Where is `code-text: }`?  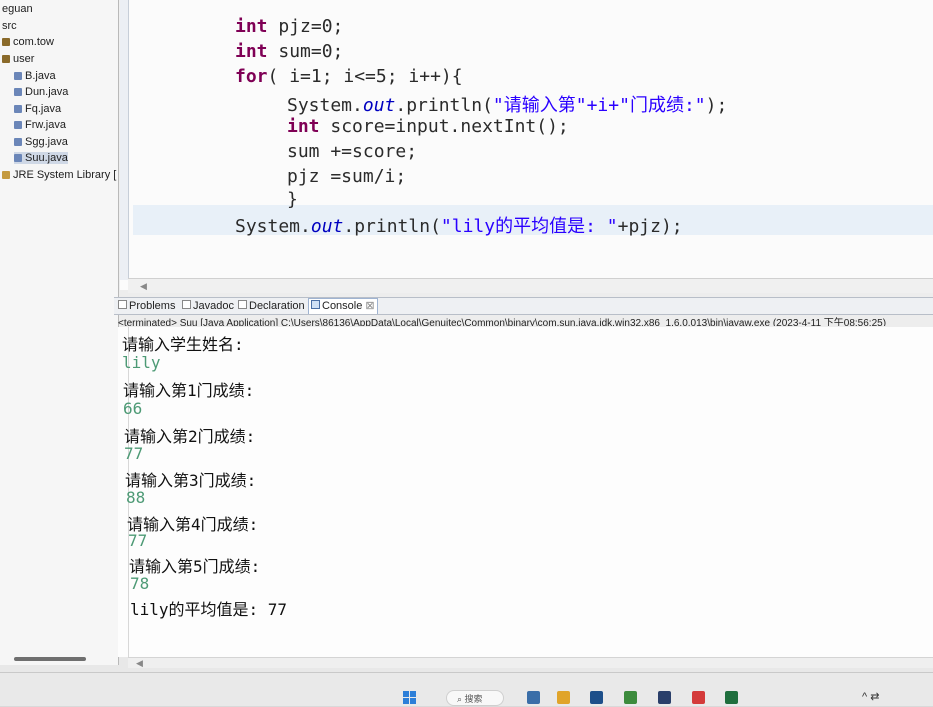
code-text: } is located at coordinates (292, 199).